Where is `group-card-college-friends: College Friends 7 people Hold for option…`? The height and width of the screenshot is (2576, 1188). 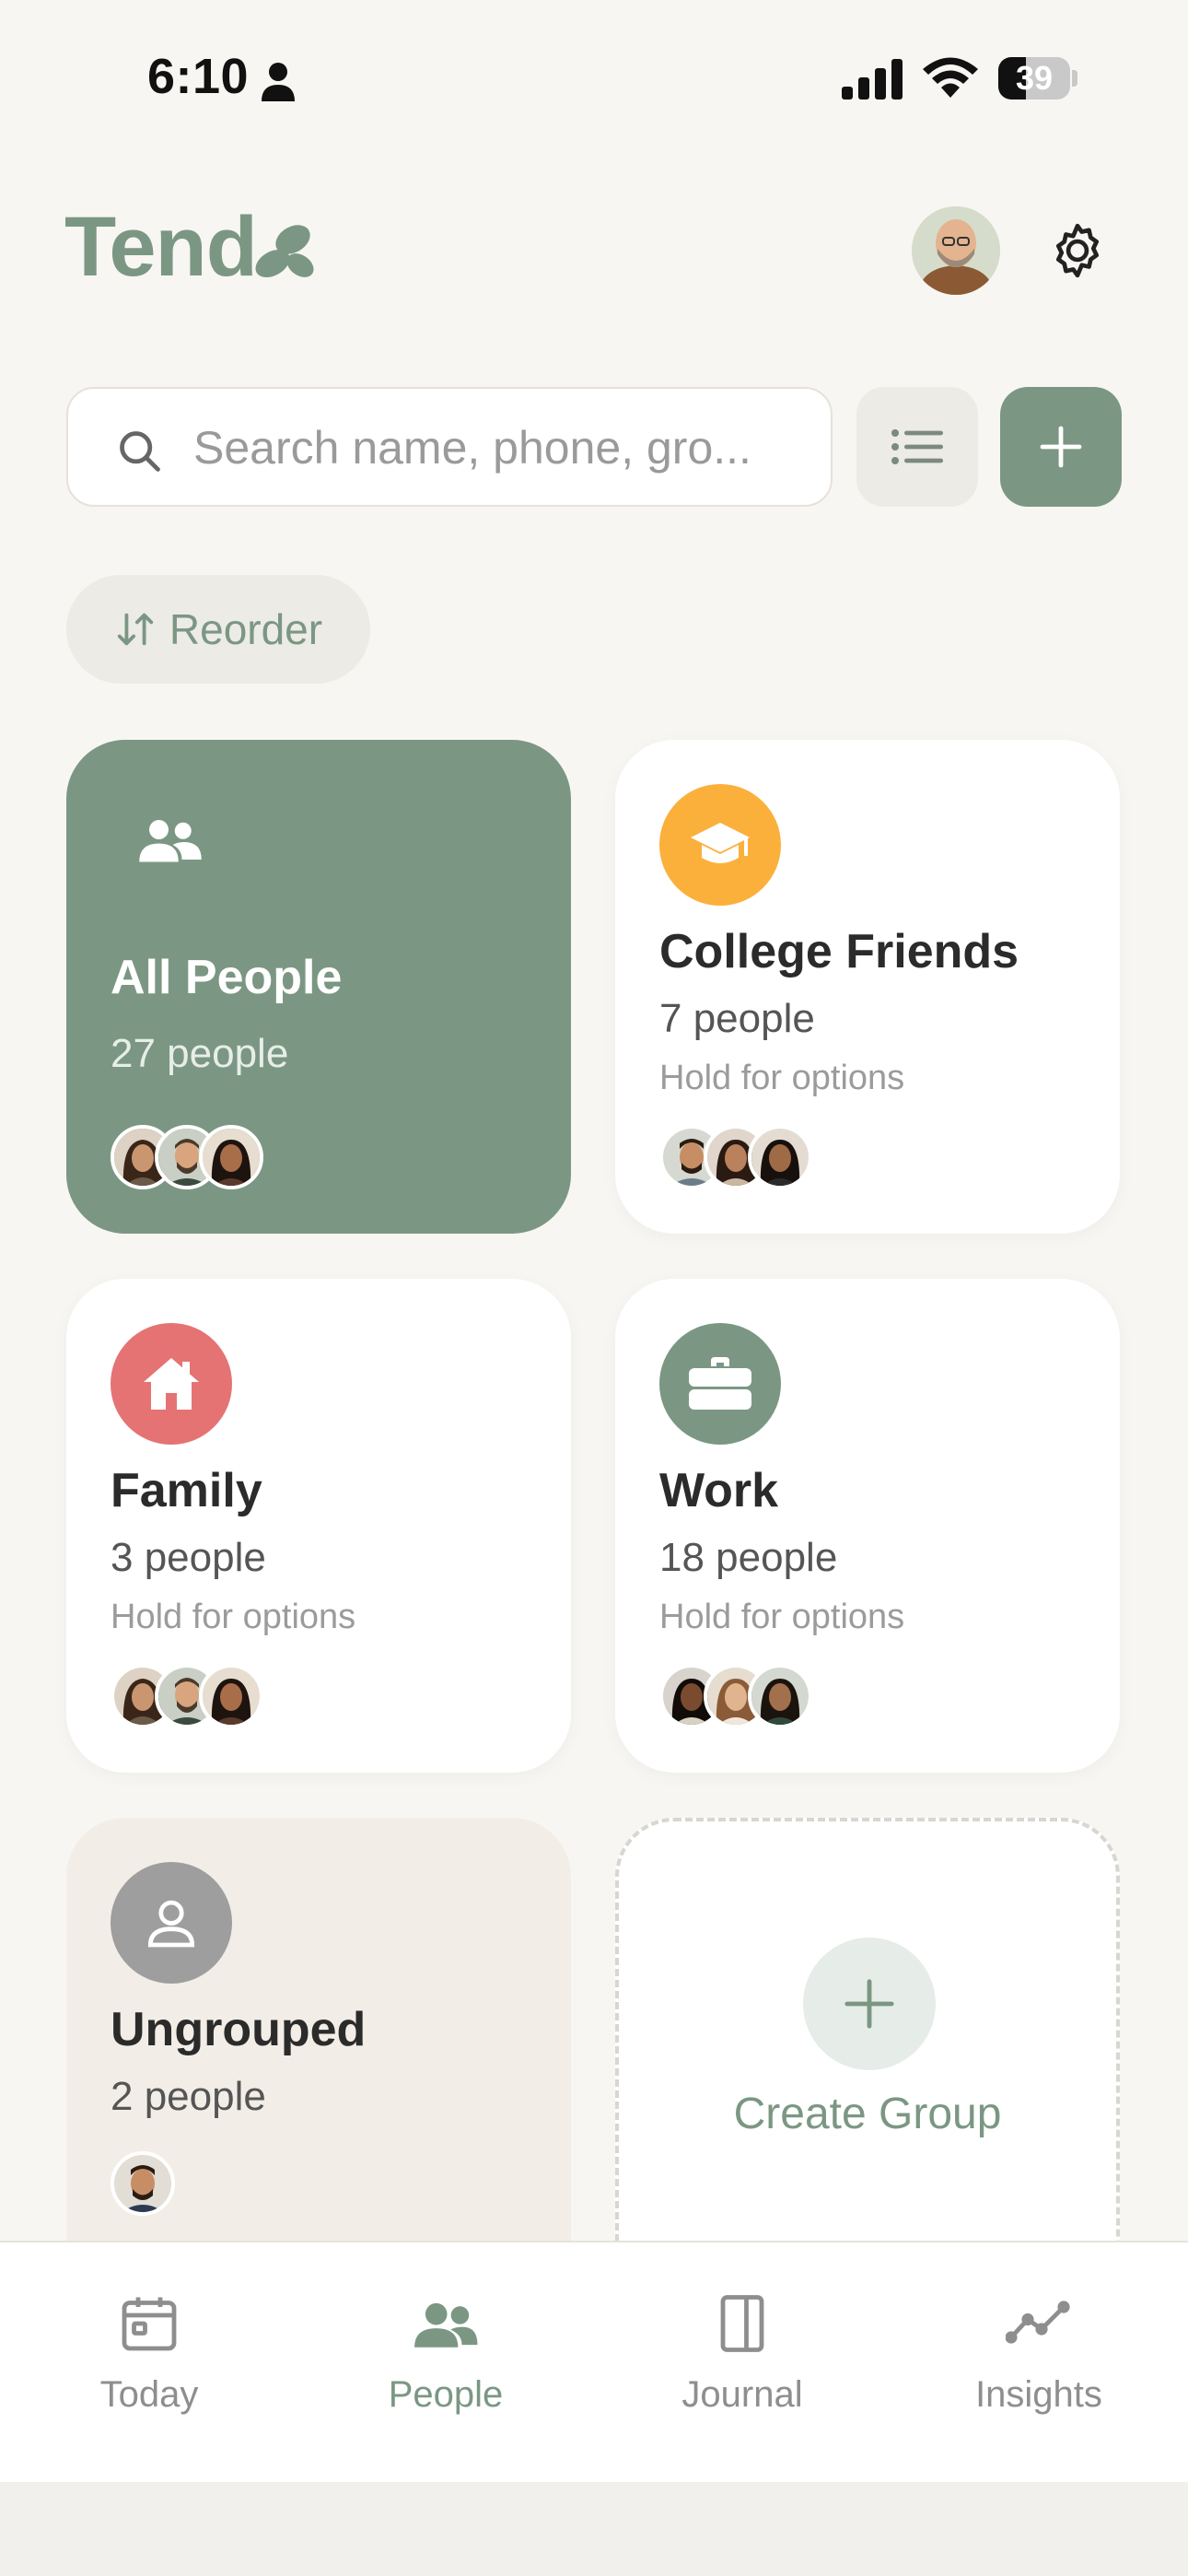
group-card-college-friends: College Friends 7 people Hold for option… is located at coordinates (867, 987).